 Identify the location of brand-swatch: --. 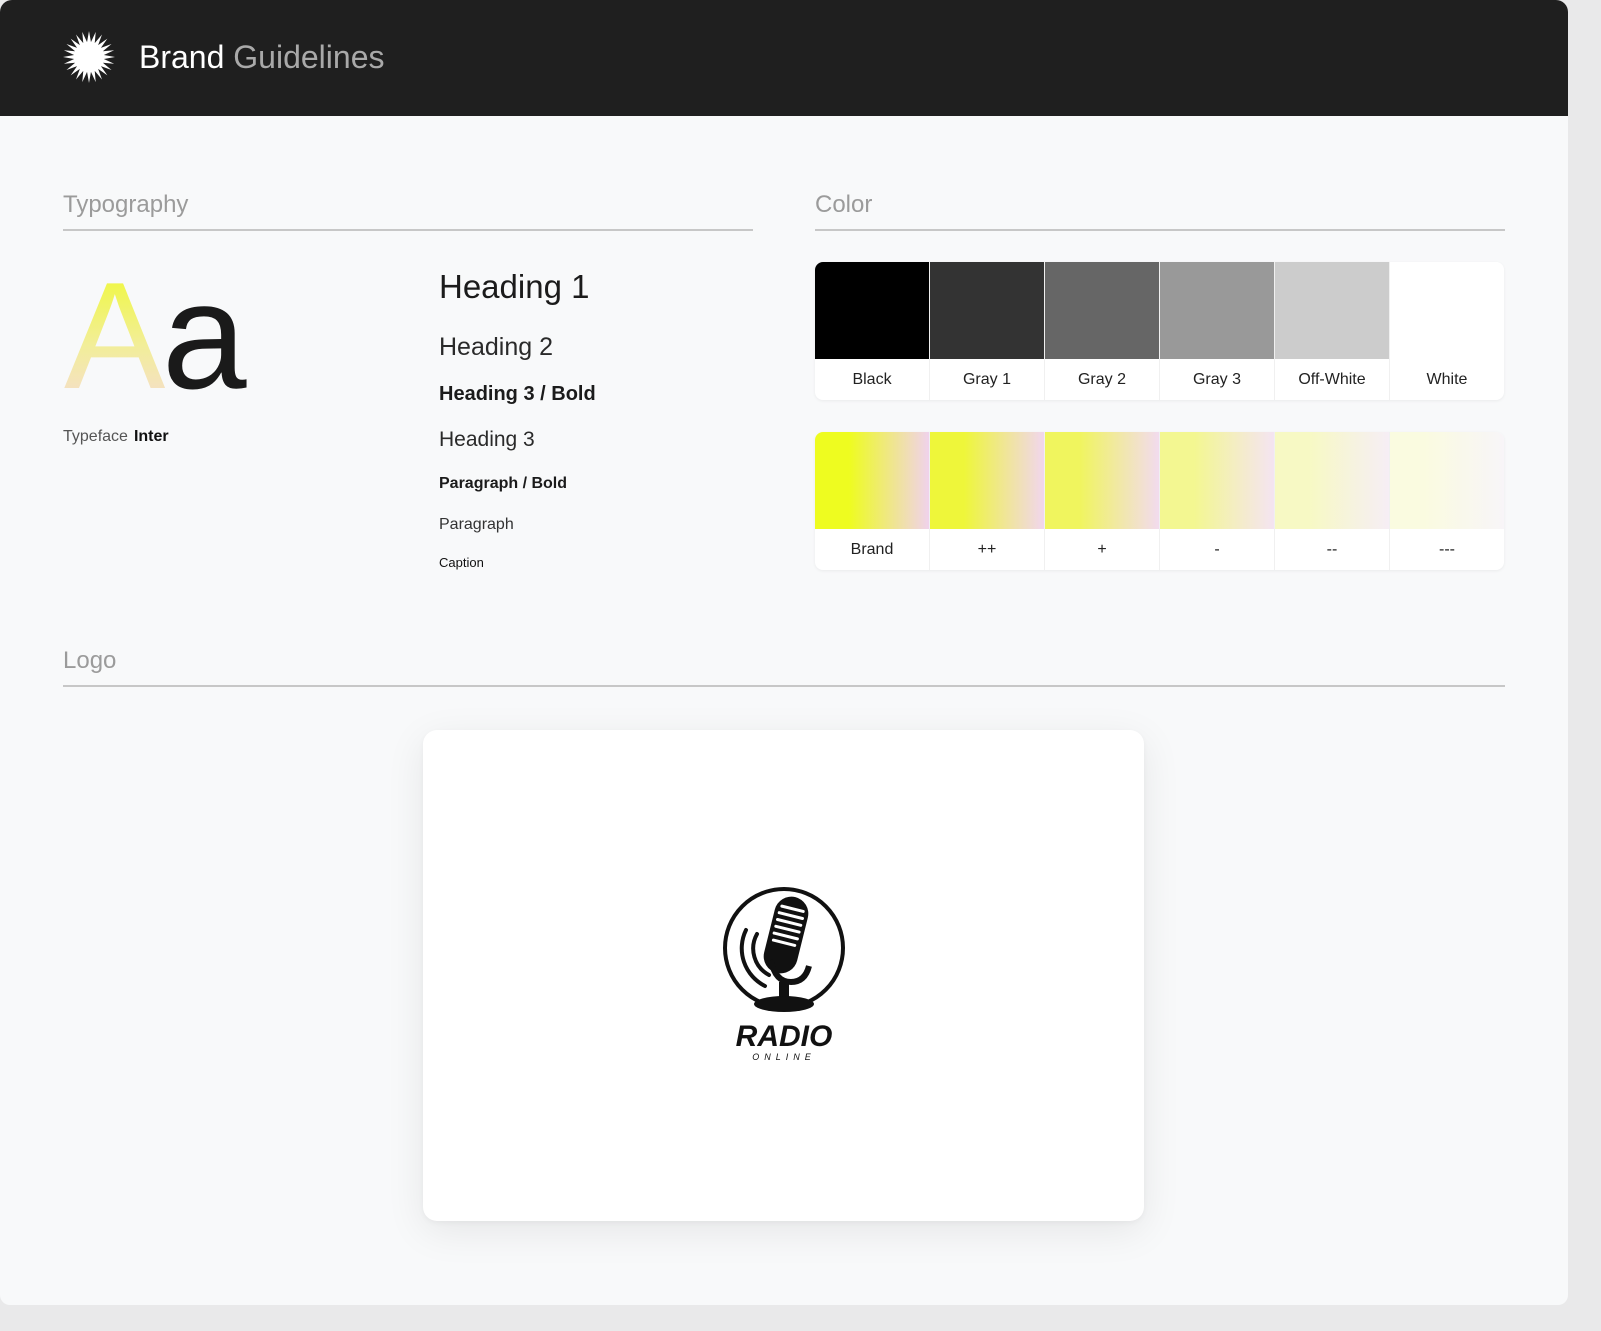
(1332, 501).